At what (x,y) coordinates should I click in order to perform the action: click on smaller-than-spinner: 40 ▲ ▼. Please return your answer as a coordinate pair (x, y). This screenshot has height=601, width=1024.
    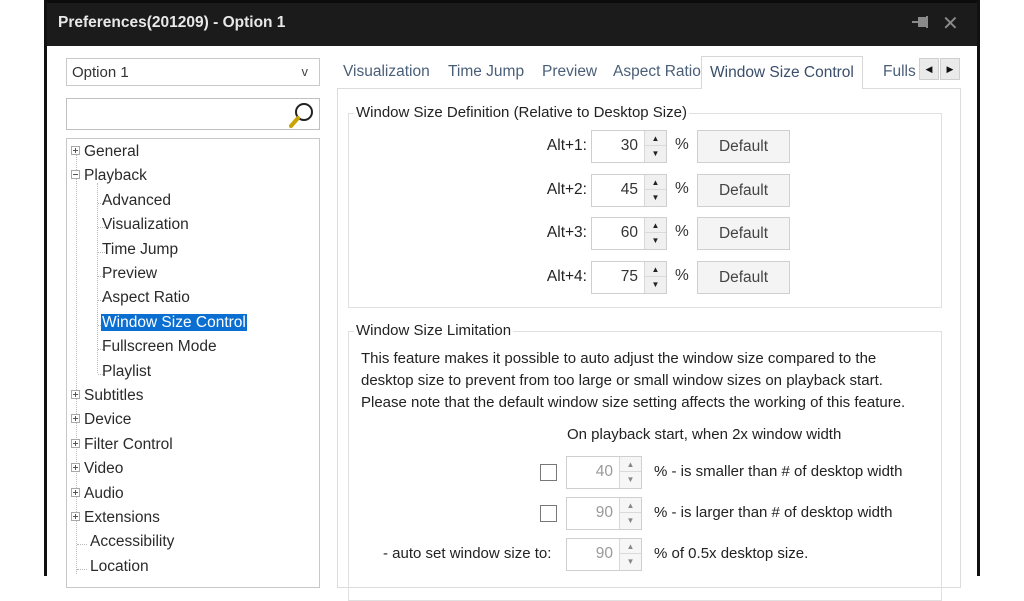
    Looking at the image, I should click on (604, 472).